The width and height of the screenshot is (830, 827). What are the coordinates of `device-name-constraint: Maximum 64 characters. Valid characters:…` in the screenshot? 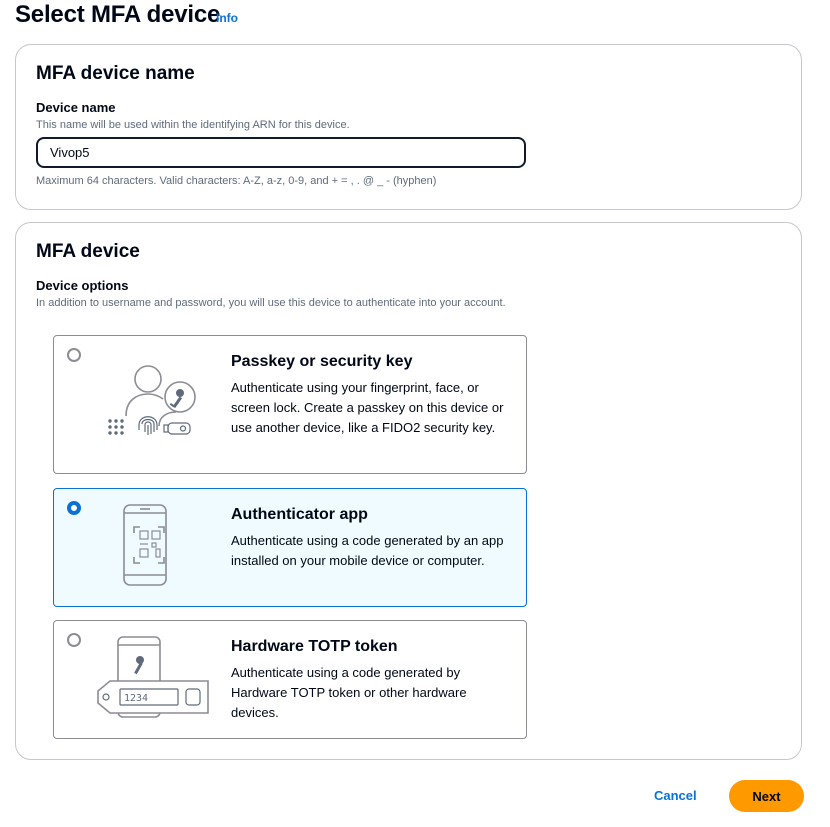 It's located at (236, 181).